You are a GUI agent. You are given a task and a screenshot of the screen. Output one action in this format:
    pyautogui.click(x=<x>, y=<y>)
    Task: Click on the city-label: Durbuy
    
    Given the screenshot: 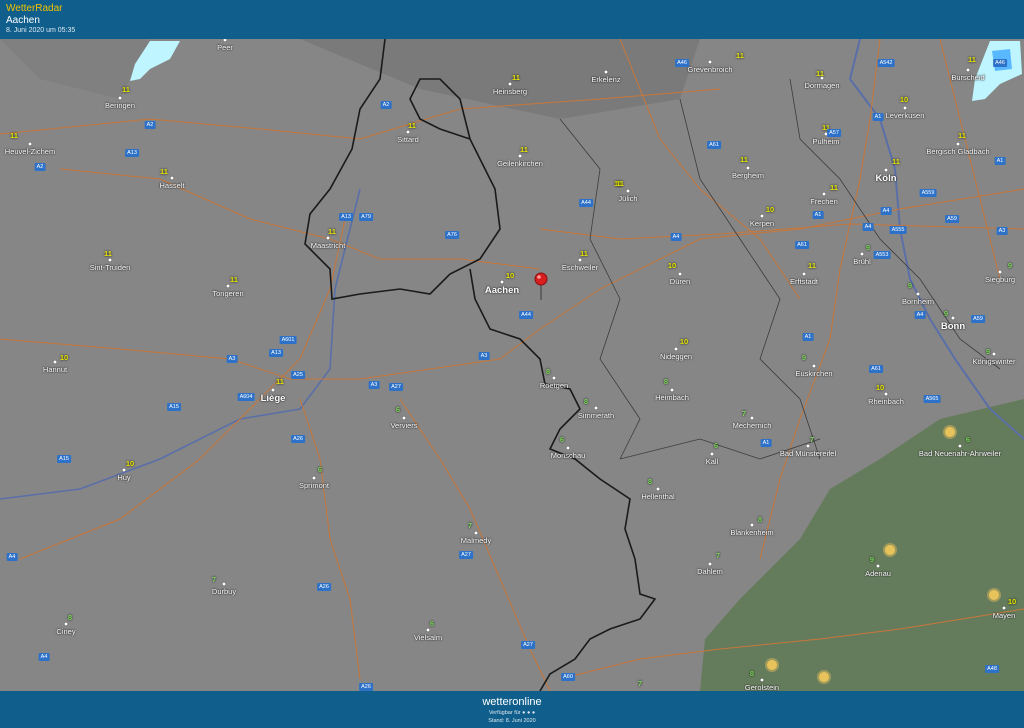 What is the action you would take?
    pyautogui.click(x=224, y=591)
    